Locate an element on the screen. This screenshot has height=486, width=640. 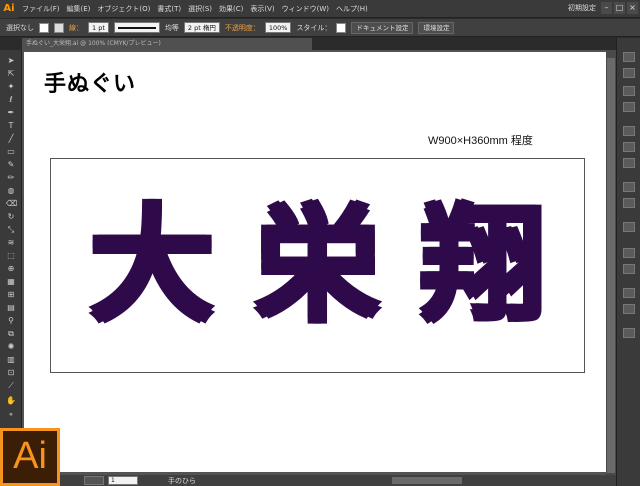
maximize-button: □ is located at coordinates (619, 8).